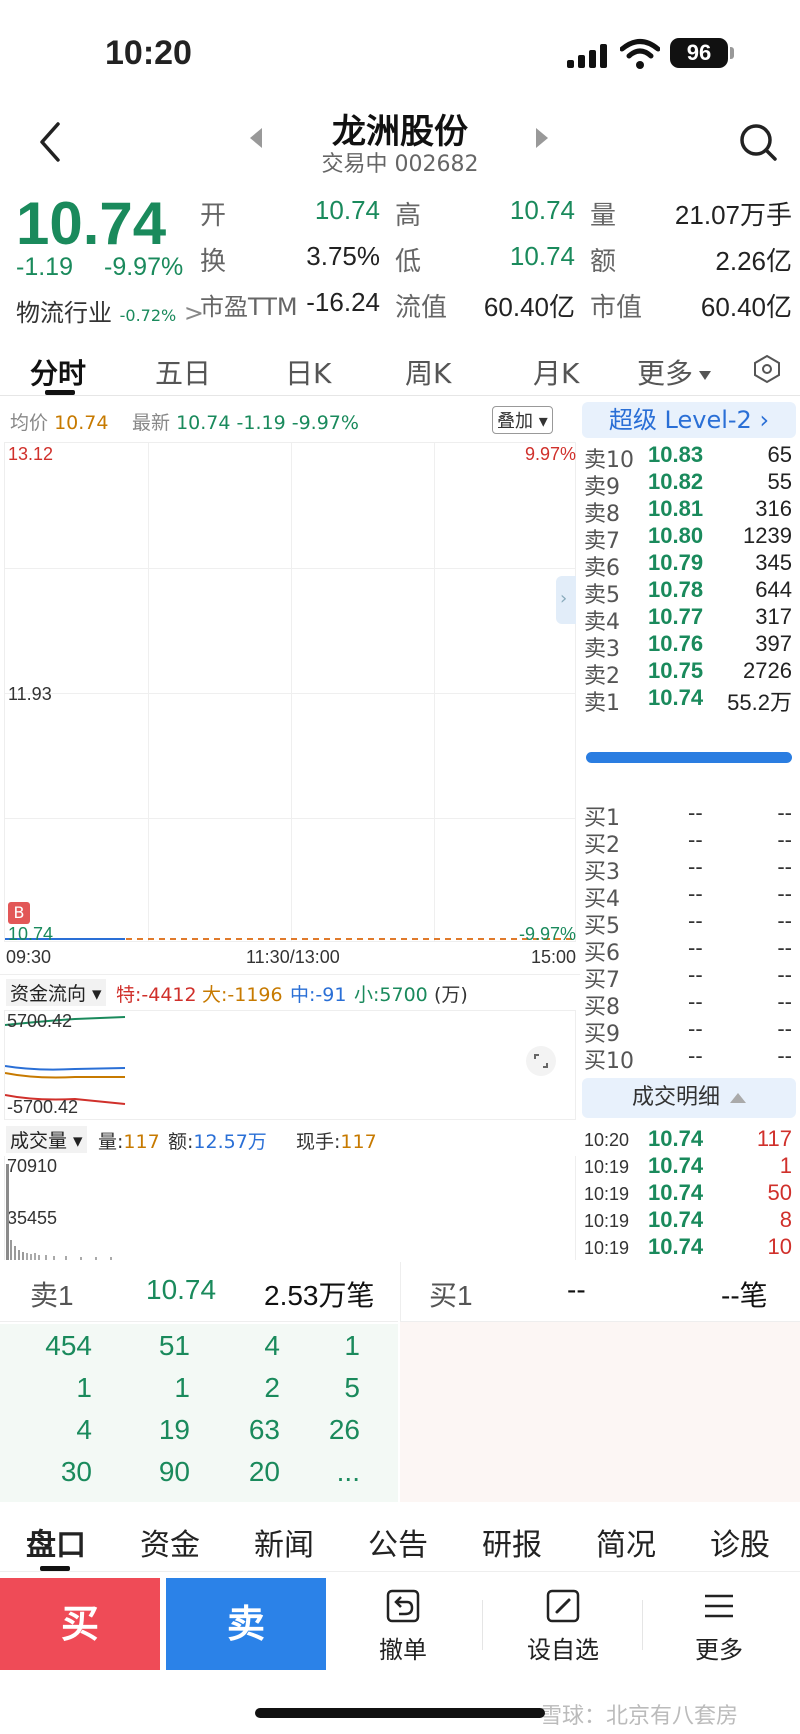 Image resolution: width=800 pixels, height=1734 pixels. Describe the element at coordinates (318, 995) in the screenshot. I see `fund-medium: 中:-91` at that location.